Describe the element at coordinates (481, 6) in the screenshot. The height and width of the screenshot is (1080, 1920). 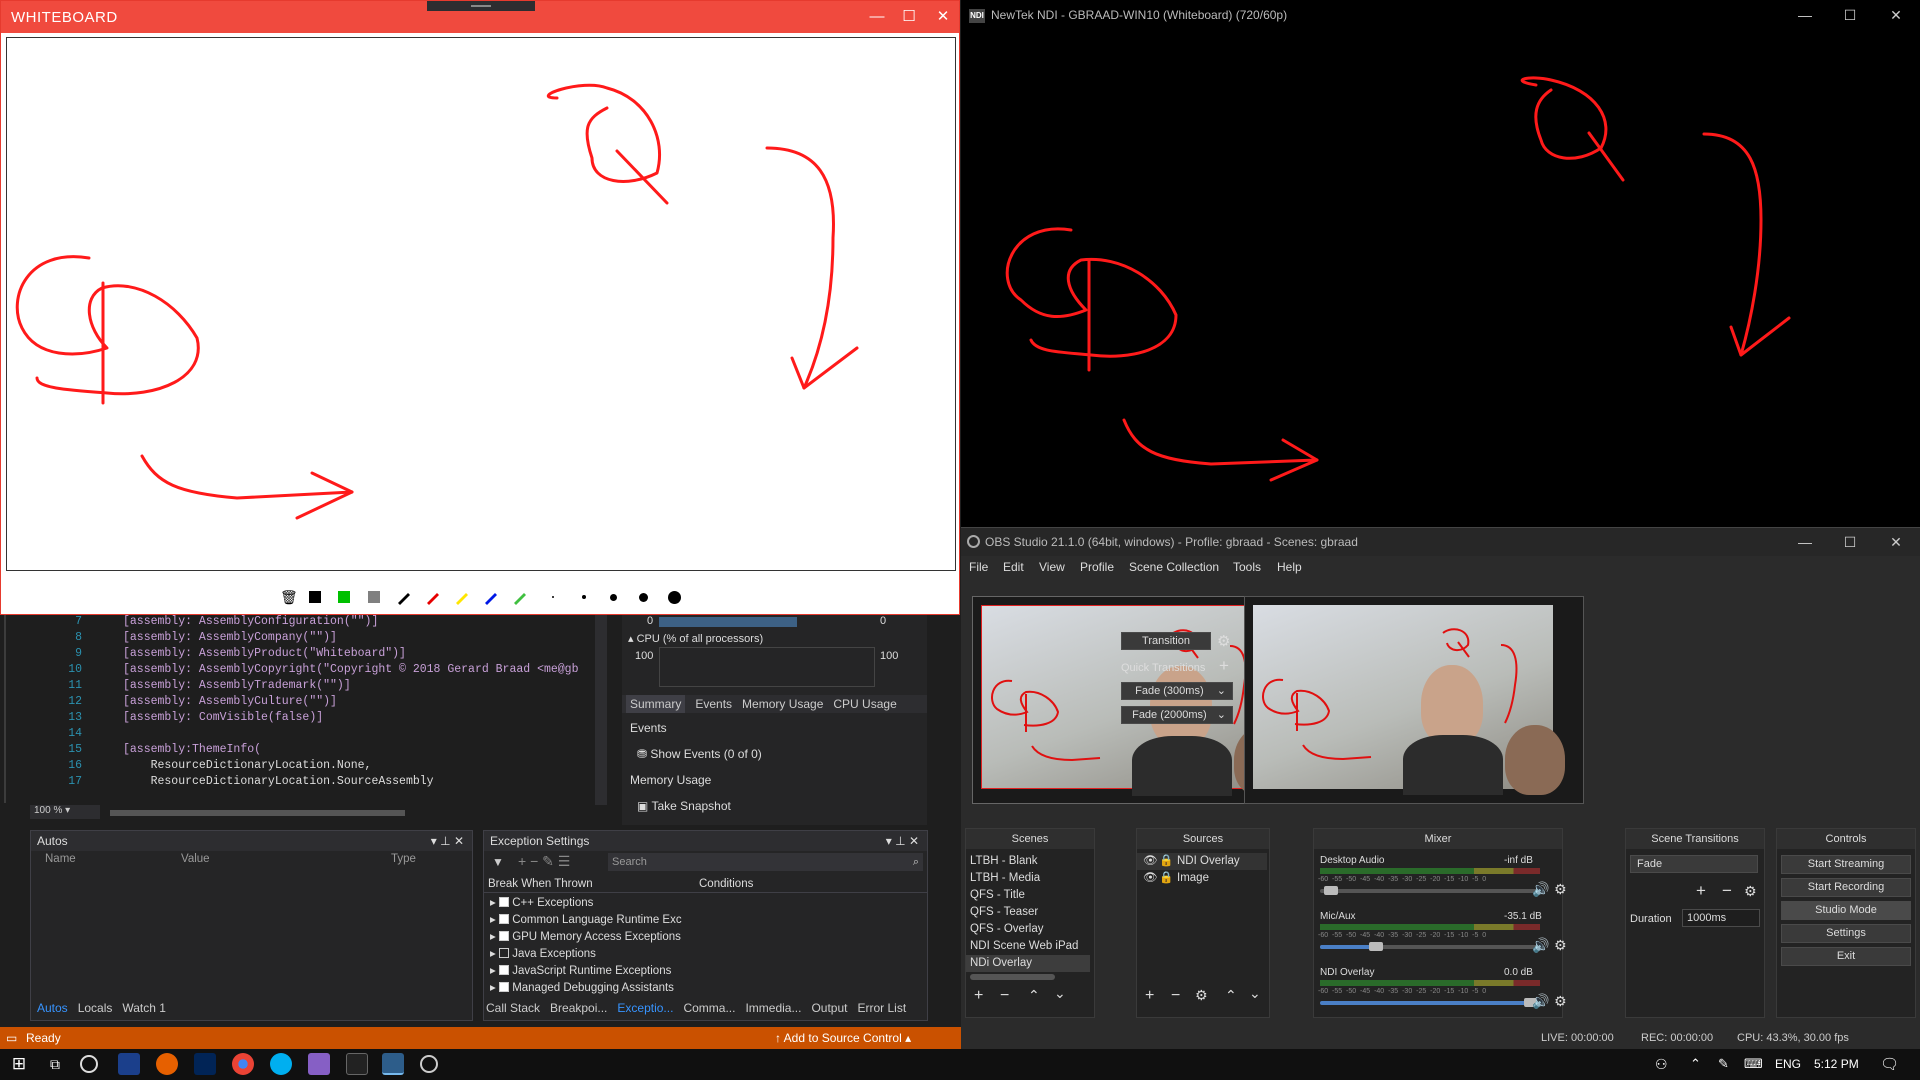
I see `title-grip` at that location.